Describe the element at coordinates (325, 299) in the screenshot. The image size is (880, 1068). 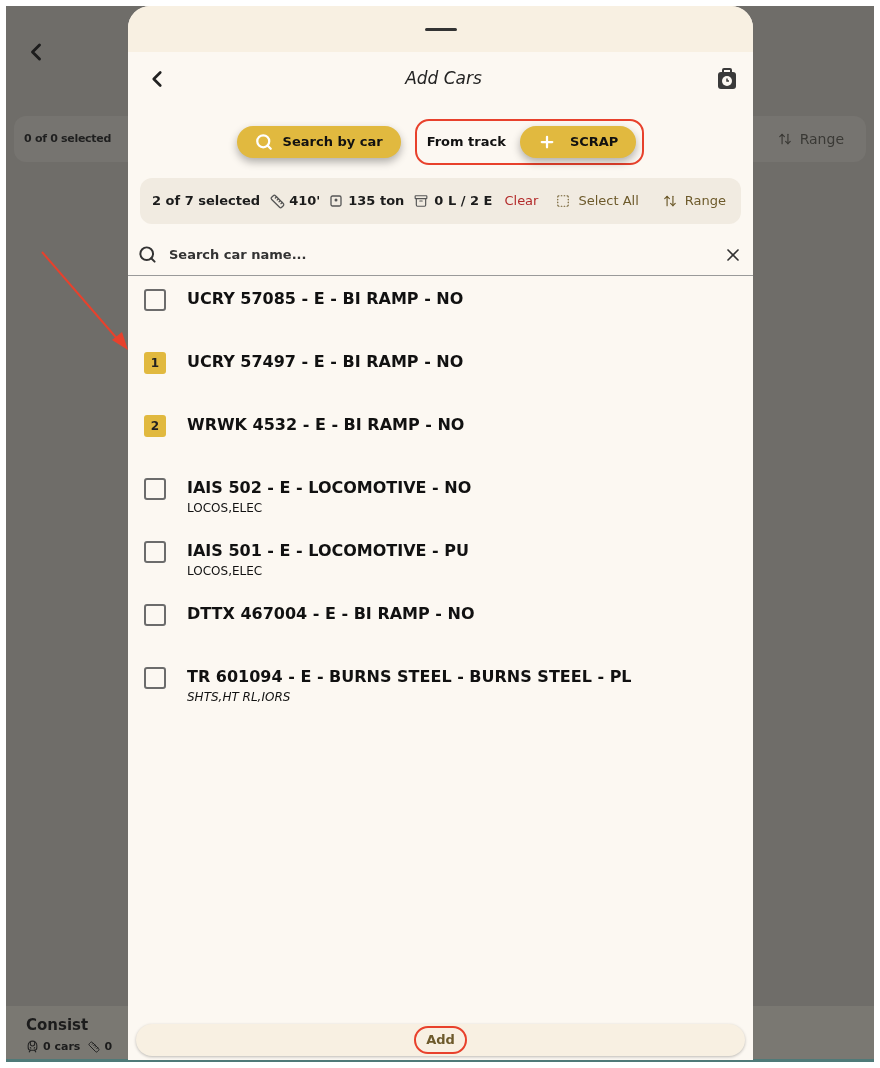
I see `car-name: UCRY 57085 - E - BI RAMP - NO` at that location.